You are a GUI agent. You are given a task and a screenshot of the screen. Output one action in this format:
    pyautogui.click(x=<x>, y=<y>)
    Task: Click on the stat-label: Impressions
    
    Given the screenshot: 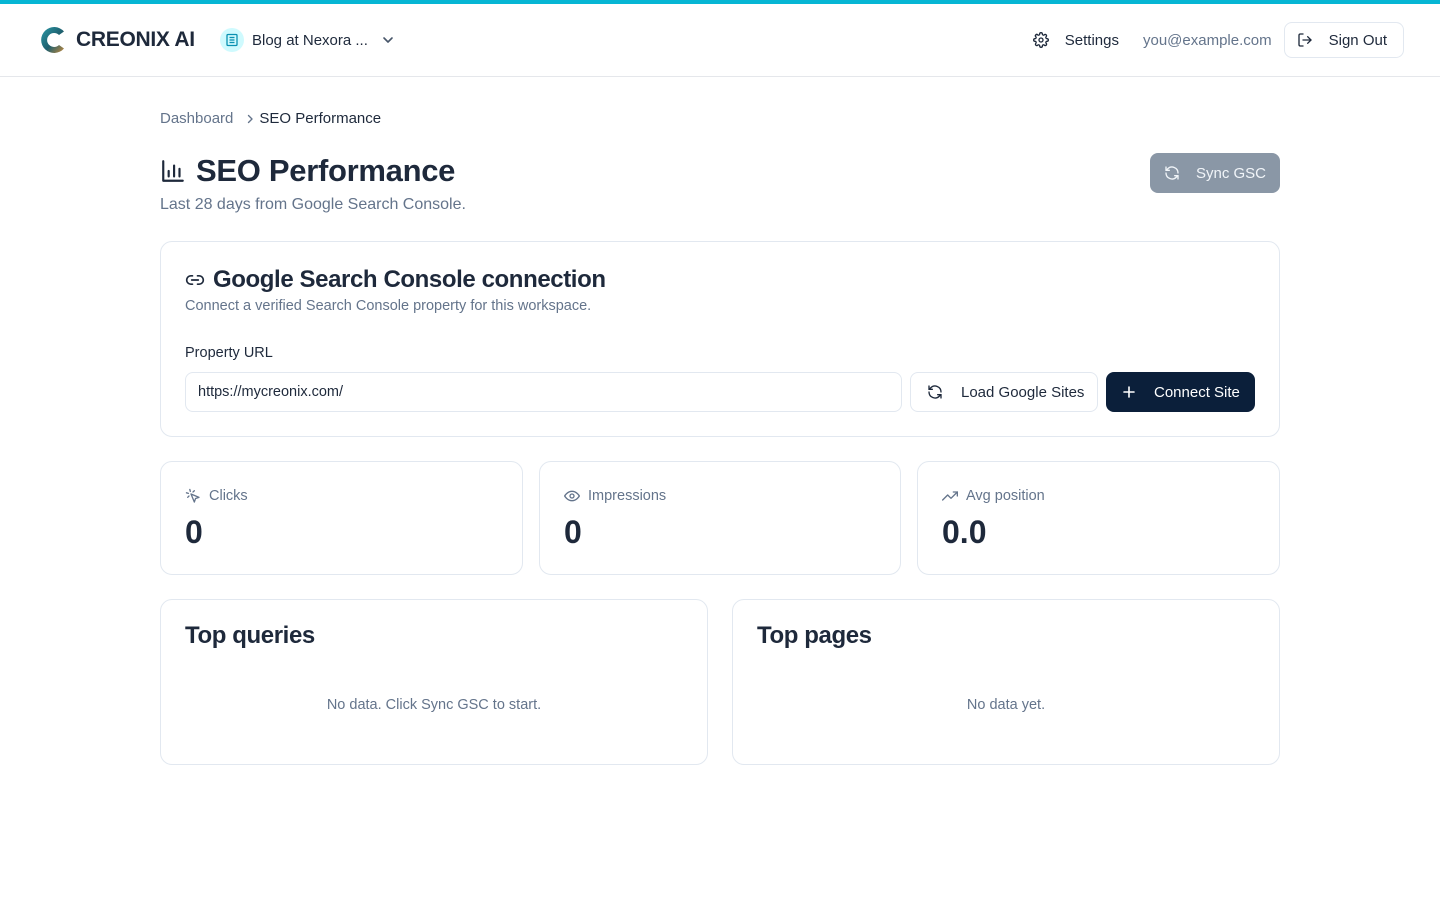 What is the action you would take?
    pyautogui.click(x=627, y=496)
    